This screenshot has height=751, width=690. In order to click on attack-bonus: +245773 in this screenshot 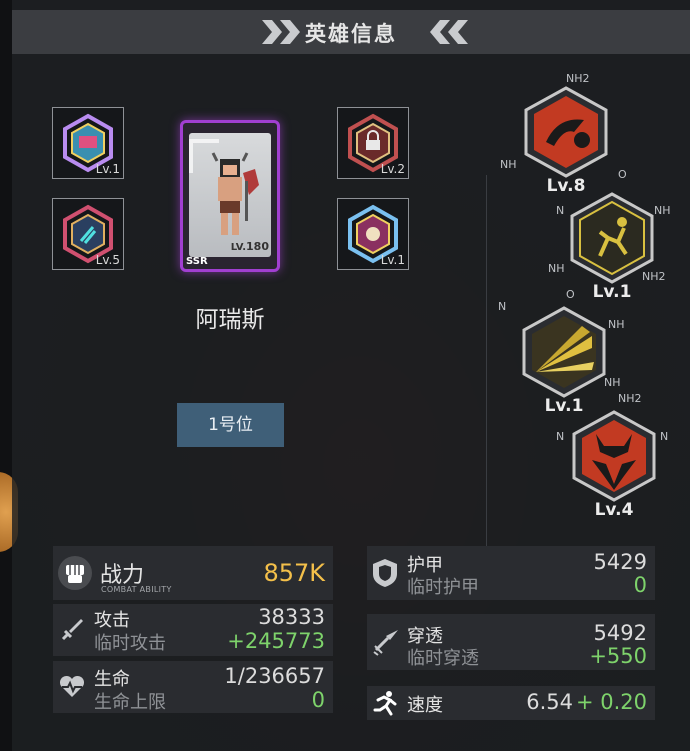, I will do `click(276, 641)`.